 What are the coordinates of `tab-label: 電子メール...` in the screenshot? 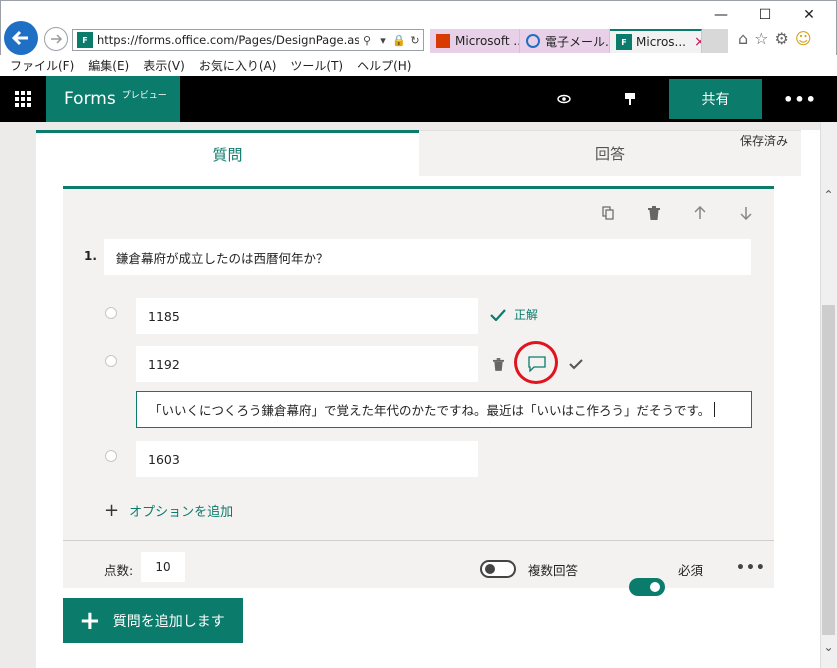 It's located at (577, 41).